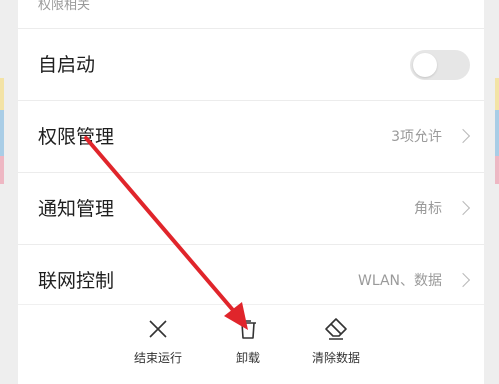 This screenshot has height=384, width=499. Describe the element at coordinates (425, 65) in the screenshot. I see `toggle-knob` at that location.